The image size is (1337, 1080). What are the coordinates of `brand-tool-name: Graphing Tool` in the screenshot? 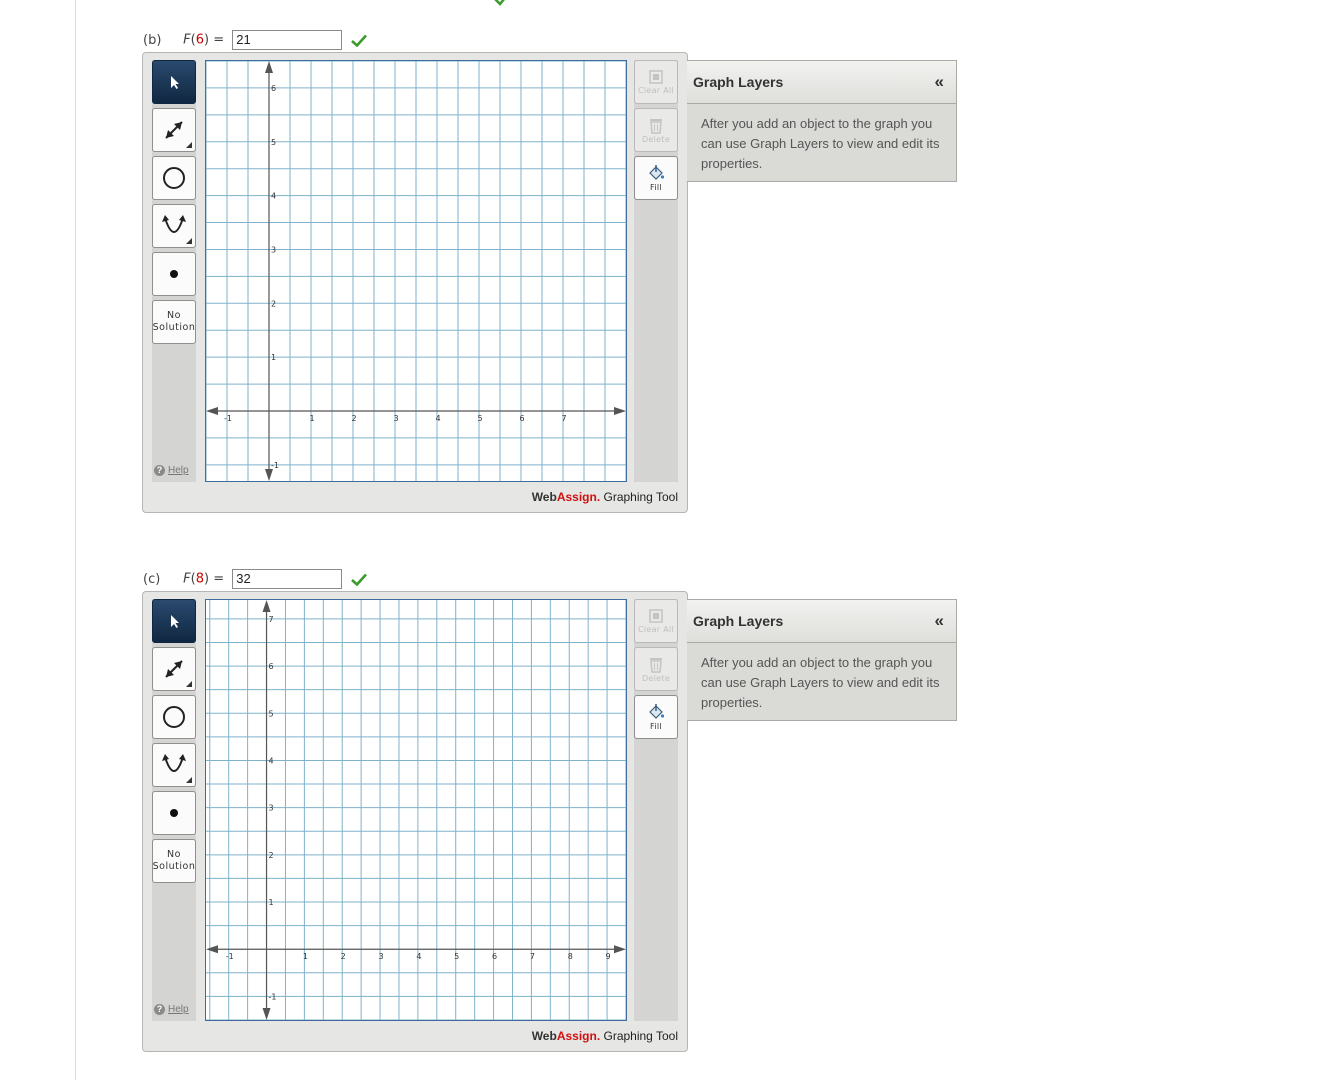 It's located at (639, 1036).